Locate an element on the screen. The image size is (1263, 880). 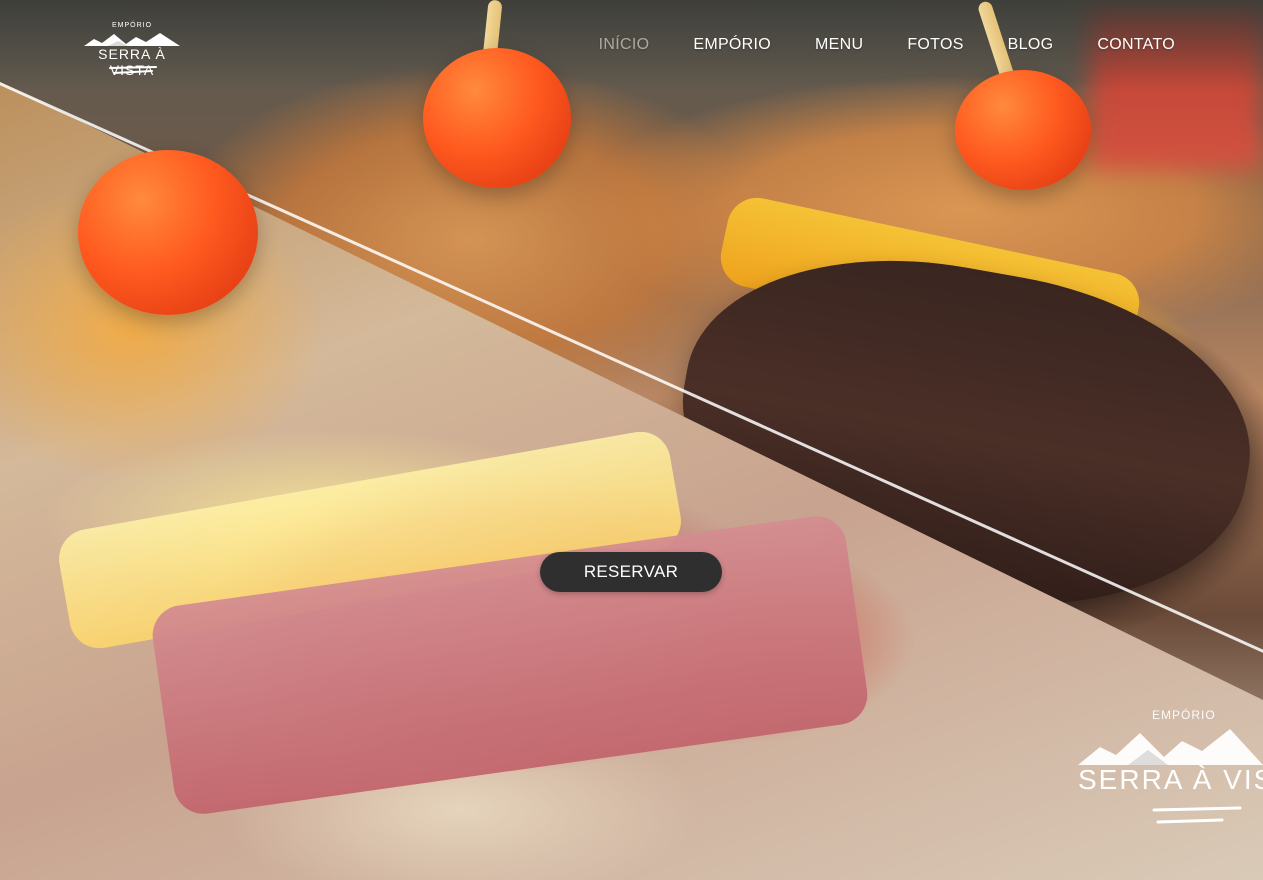
main-navigation: INÍCIO EMPÓRIO MENU FOTOS BLOG CONTATO is located at coordinates (887, 45).